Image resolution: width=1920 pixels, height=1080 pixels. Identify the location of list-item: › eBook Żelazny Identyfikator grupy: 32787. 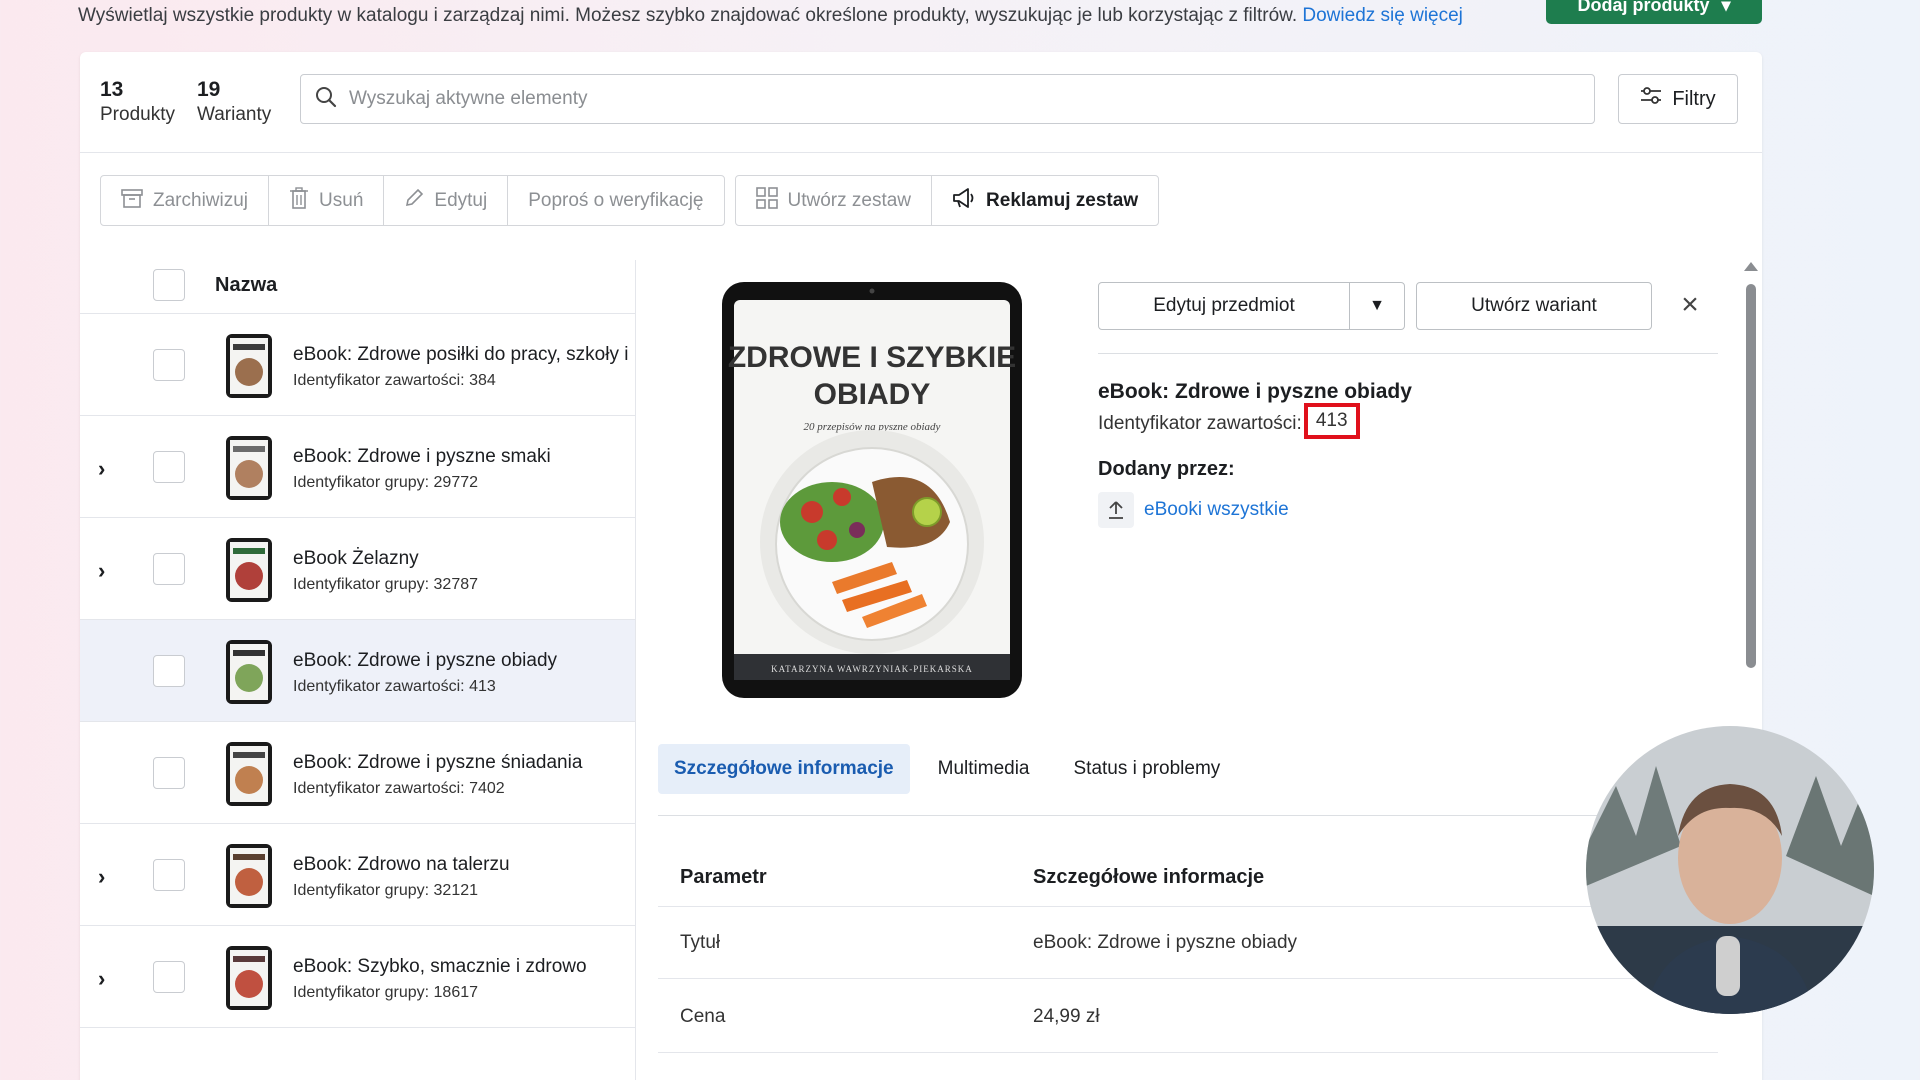
(357, 569).